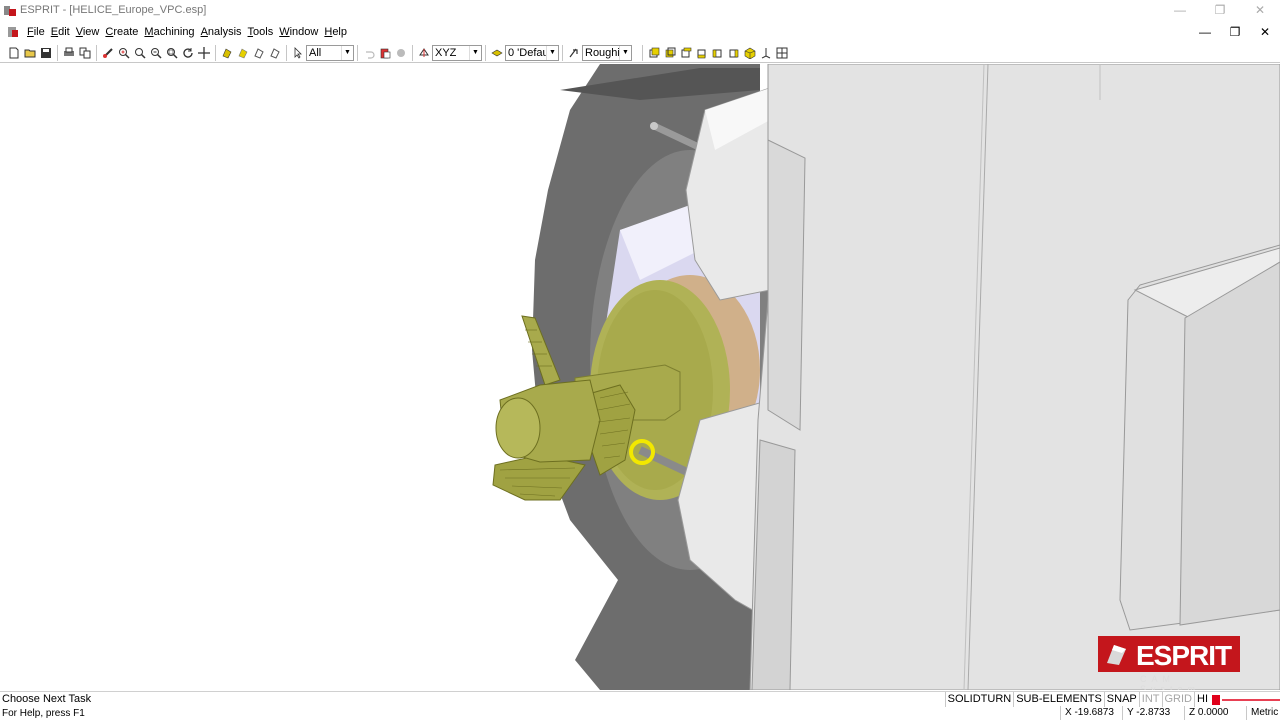 The height and width of the screenshot is (720, 1280). I want to click on operation-value: Roughir, so click(602, 52).